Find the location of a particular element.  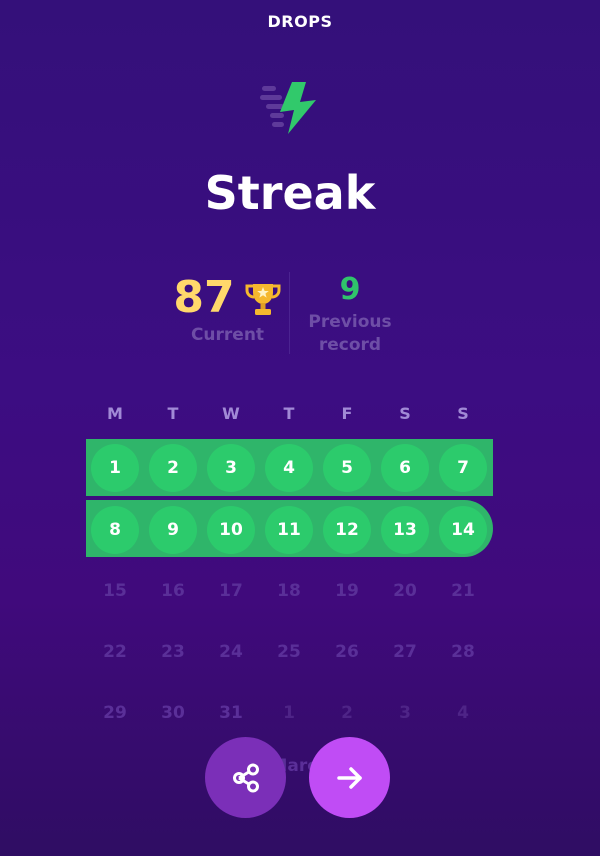

calendar-day-streak: 7 is located at coordinates (463, 468).